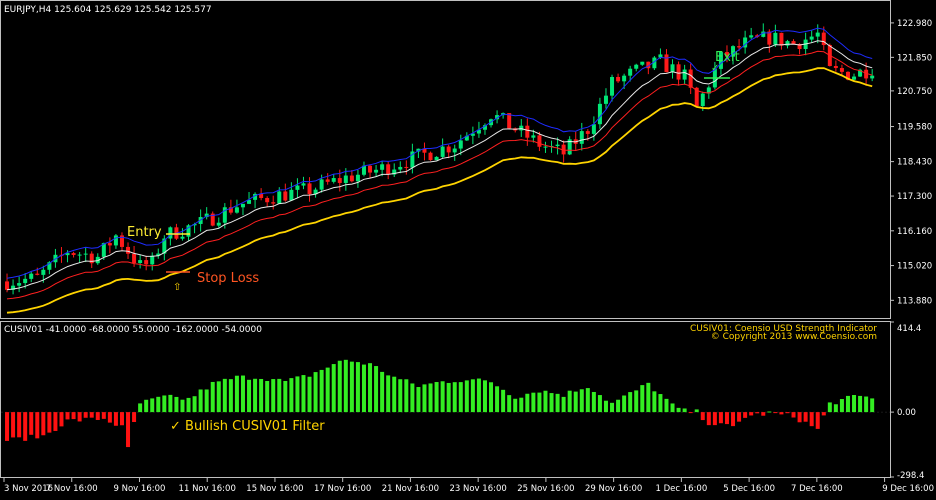  What do you see at coordinates (177, 287) in the screenshot?
I see `stop-loss-arrow-icon: ⇧` at bounding box center [177, 287].